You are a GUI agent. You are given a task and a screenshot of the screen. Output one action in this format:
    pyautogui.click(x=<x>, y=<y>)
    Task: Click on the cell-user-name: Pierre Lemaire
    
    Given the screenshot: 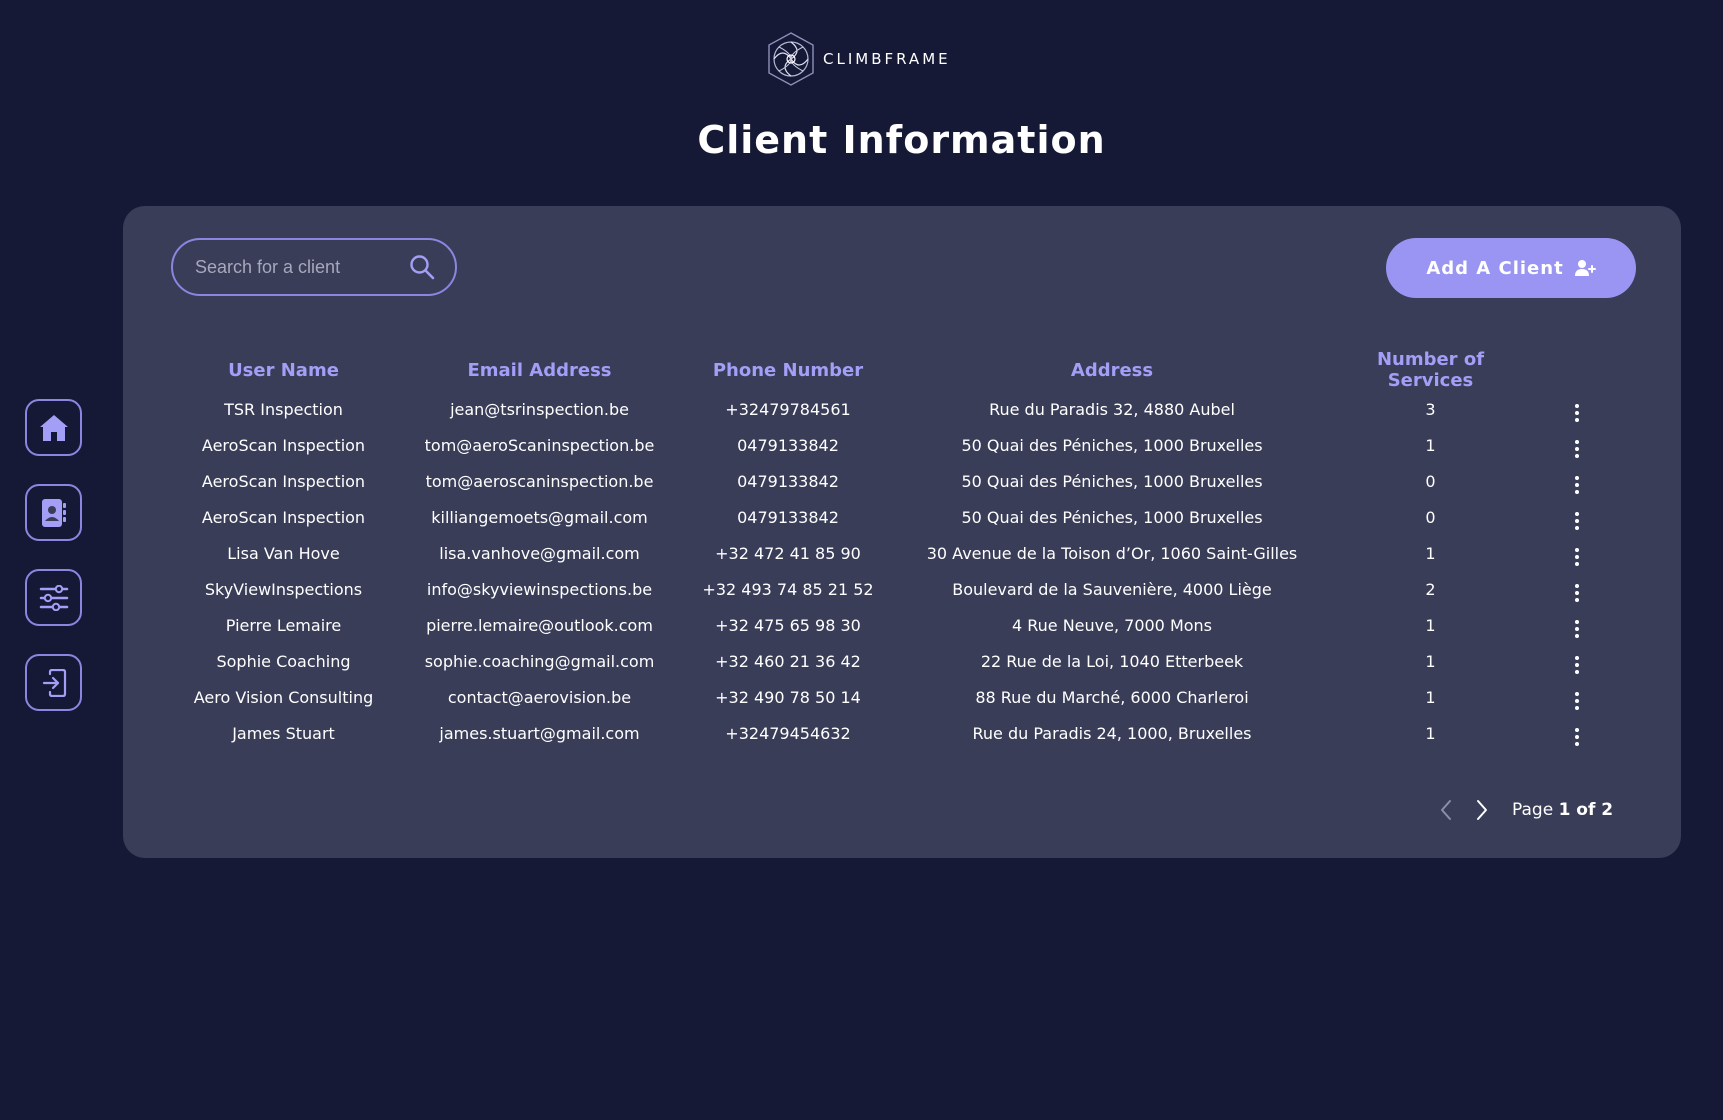 What is the action you would take?
    pyautogui.click(x=283, y=625)
    